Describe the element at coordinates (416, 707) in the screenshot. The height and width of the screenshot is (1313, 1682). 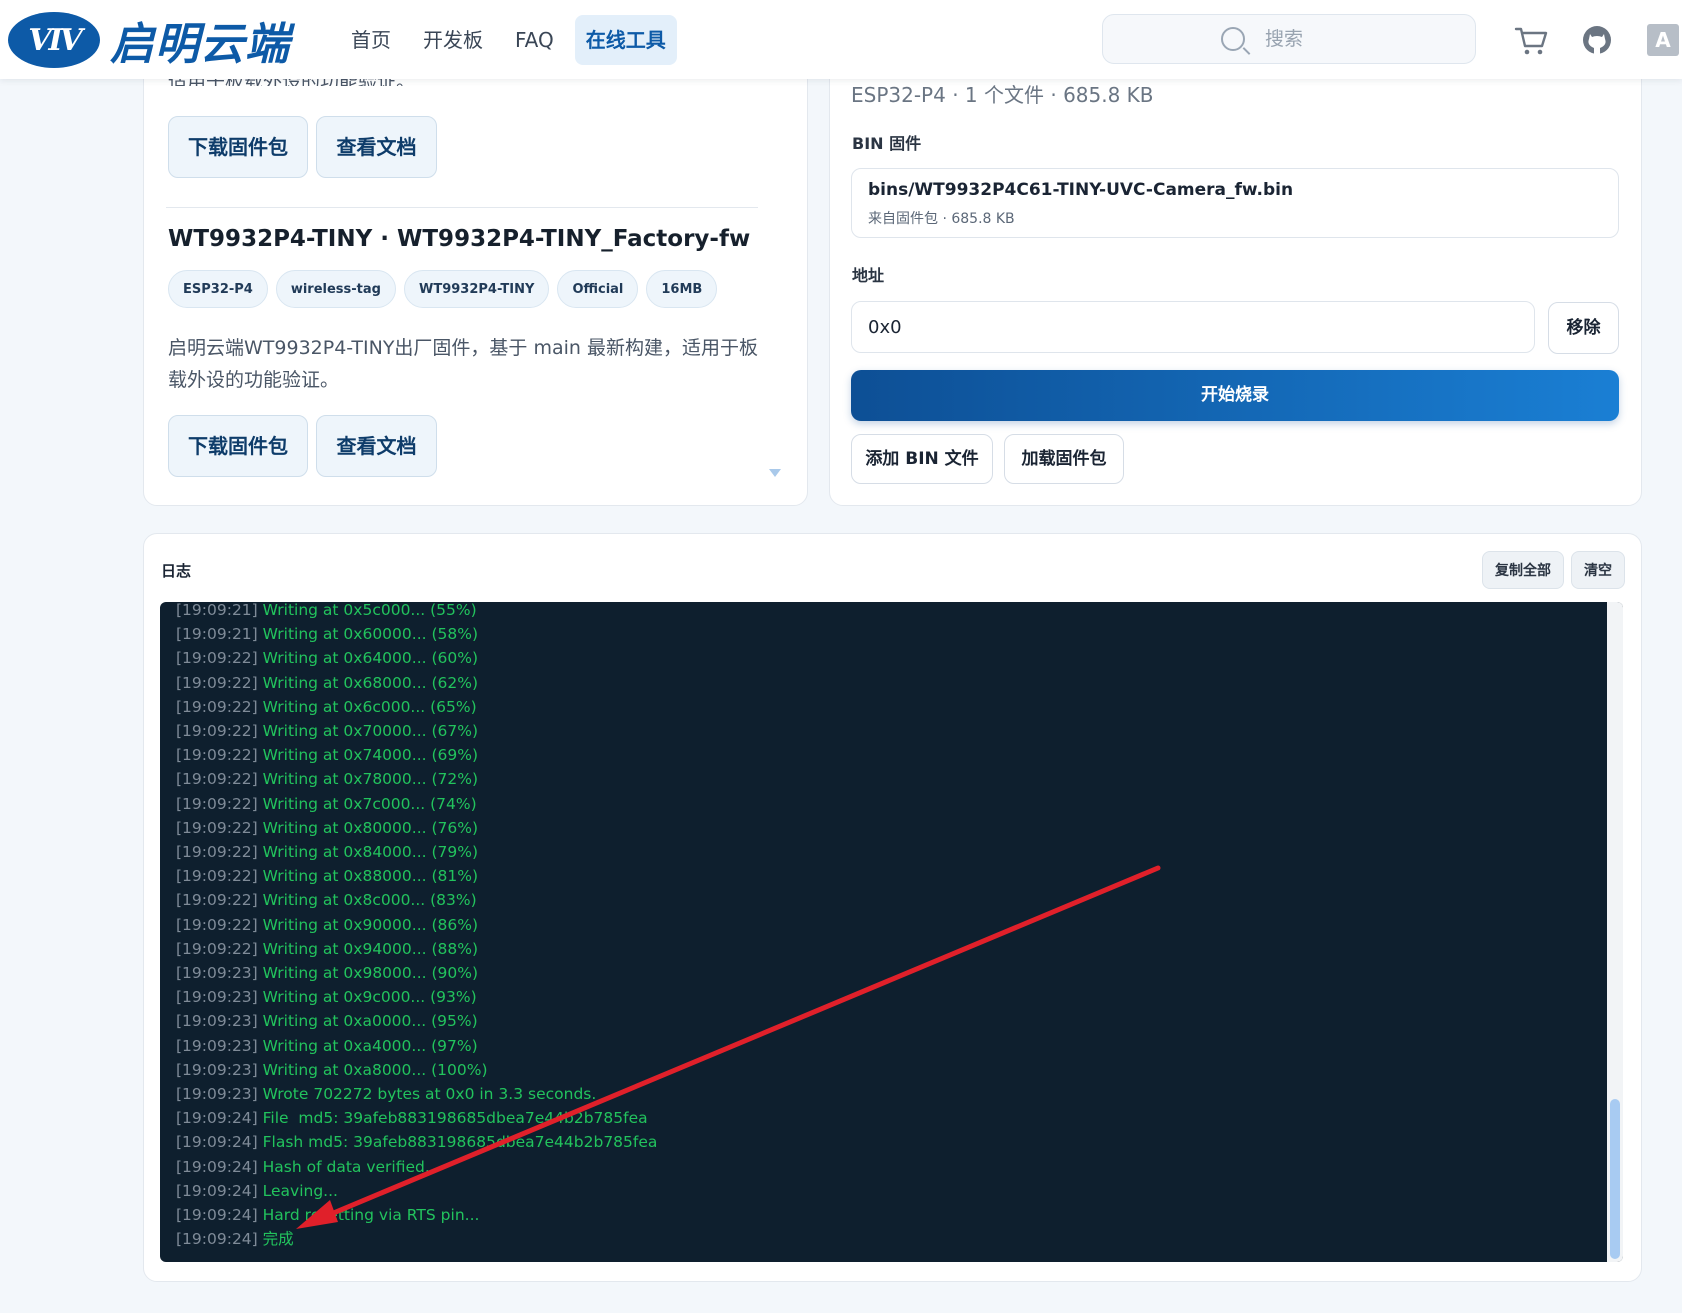
I see `log-line: [19:09:22] Writing at 0x6c000... (65%)` at that location.